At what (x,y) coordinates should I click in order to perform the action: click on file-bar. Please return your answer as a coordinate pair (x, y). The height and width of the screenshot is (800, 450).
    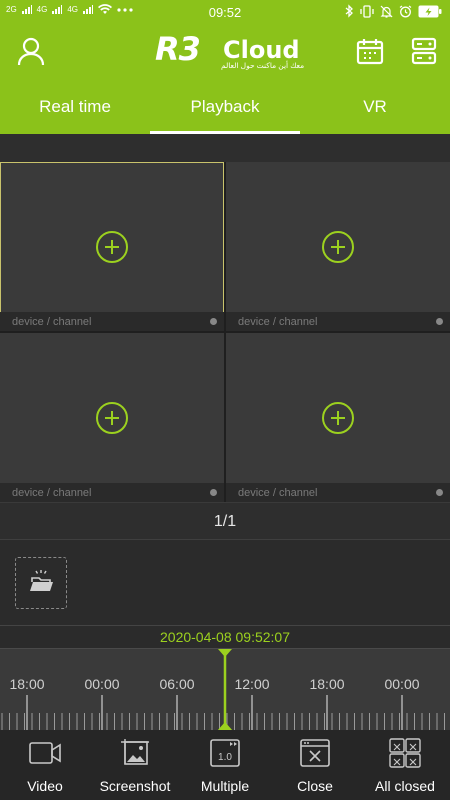
    Looking at the image, I should click on (225, 583).